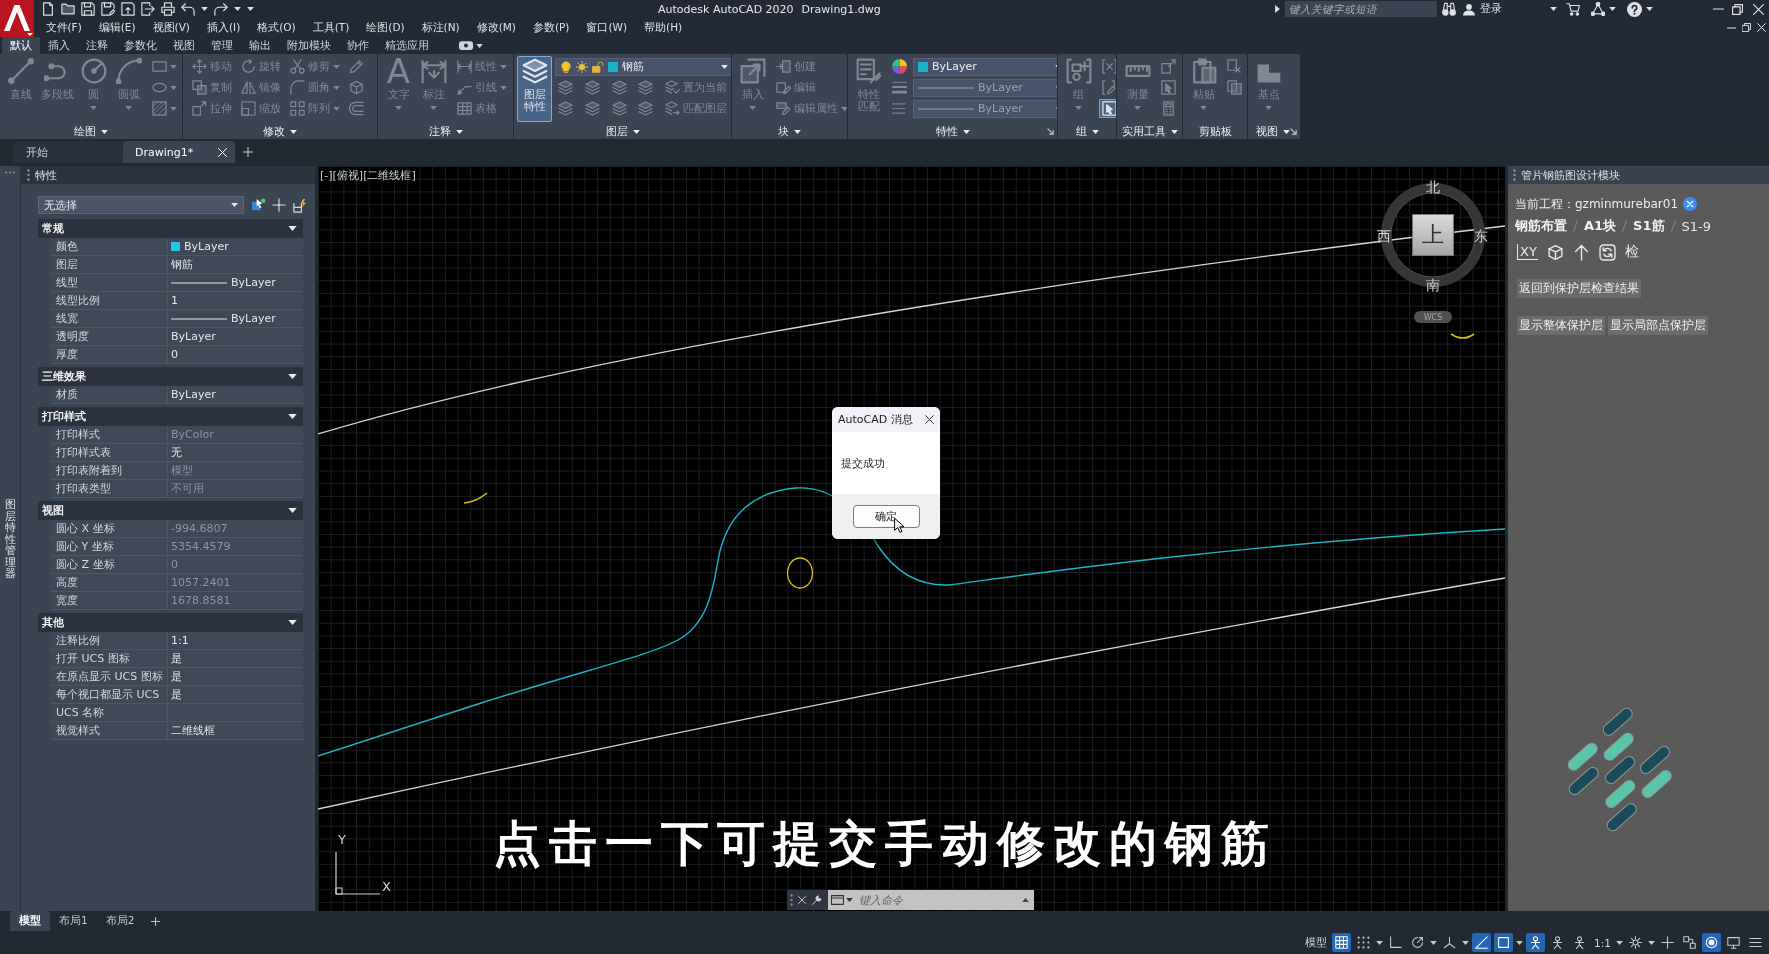 The image size is (1769, 954). I want to click on property-label: 线宽, so click(109, 319).